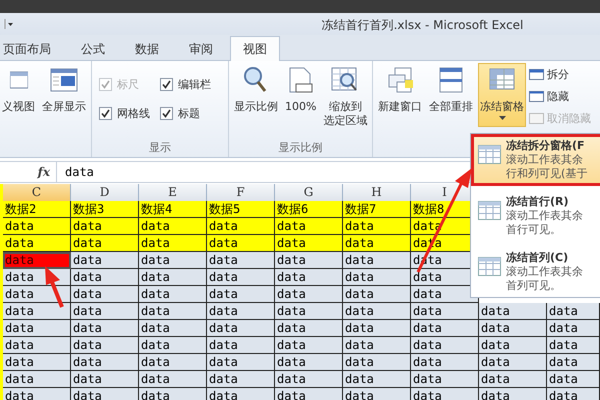  What do you see at coordinates (124, 113) in the screenshot?
I see `checkbox: 网格线` at bounding box center [124, 113].